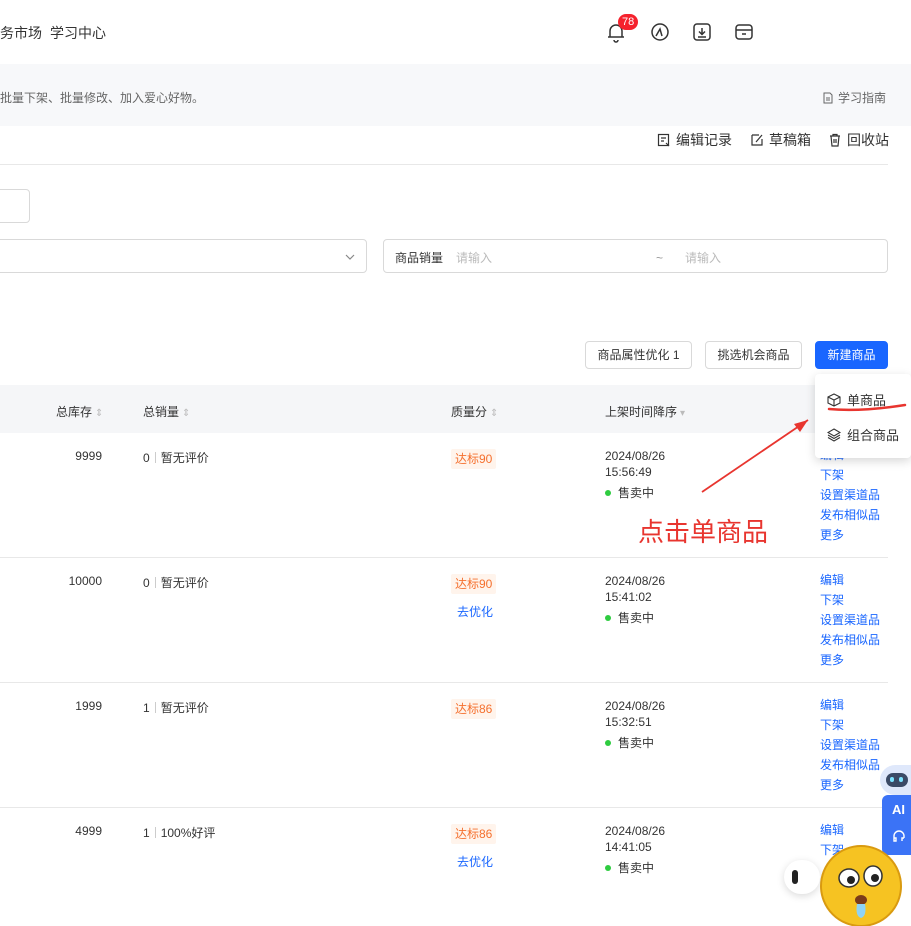  Describe the element at coordinates (861, 885) in the screenshot. I see `emoji-sticker-icon` at that location.